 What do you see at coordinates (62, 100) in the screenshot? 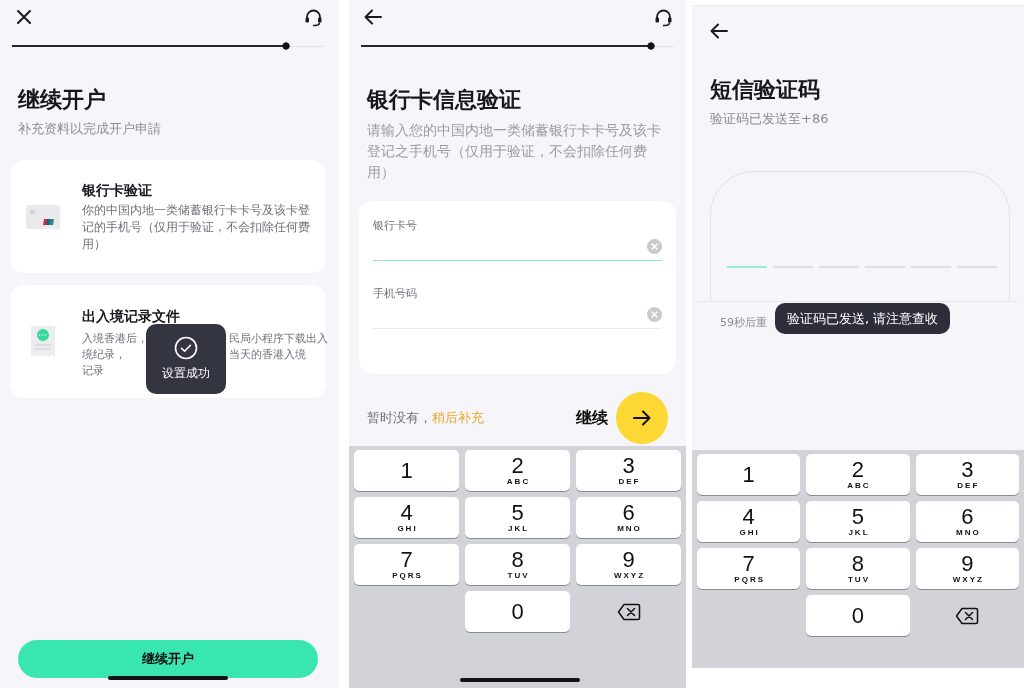
I see `page-title: 继续开户` at bounding box center [62, 100].